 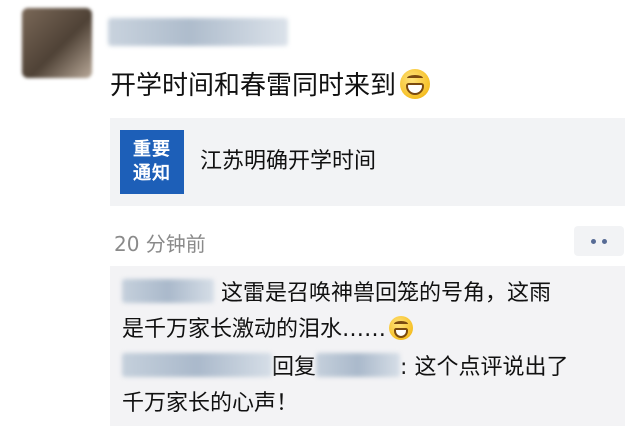 What do you see at coordinates (294, 367) in the screenshot?
I see `reply-label: 回复` at bounding box center [294, 367].